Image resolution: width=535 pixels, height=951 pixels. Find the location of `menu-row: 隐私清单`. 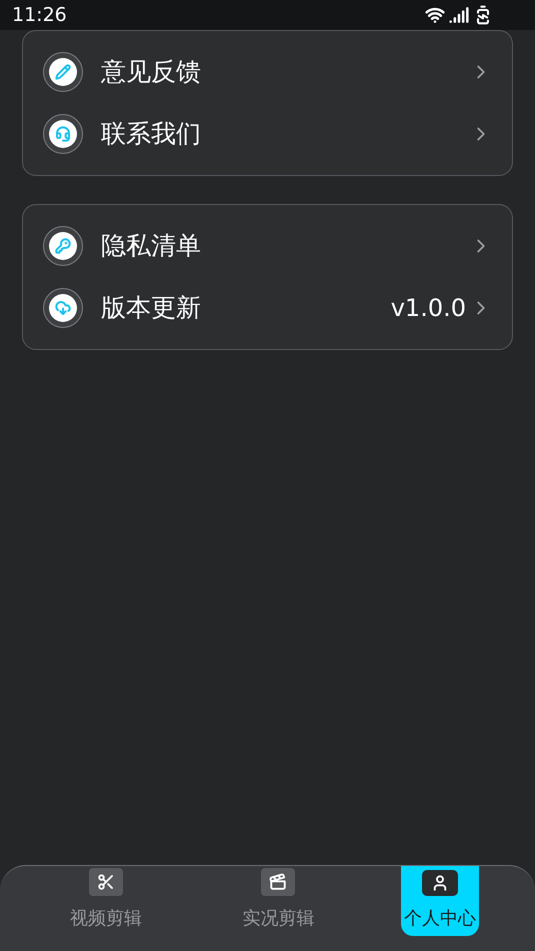

menu-row: 隐私清单 is located at coordinates (267, 246).